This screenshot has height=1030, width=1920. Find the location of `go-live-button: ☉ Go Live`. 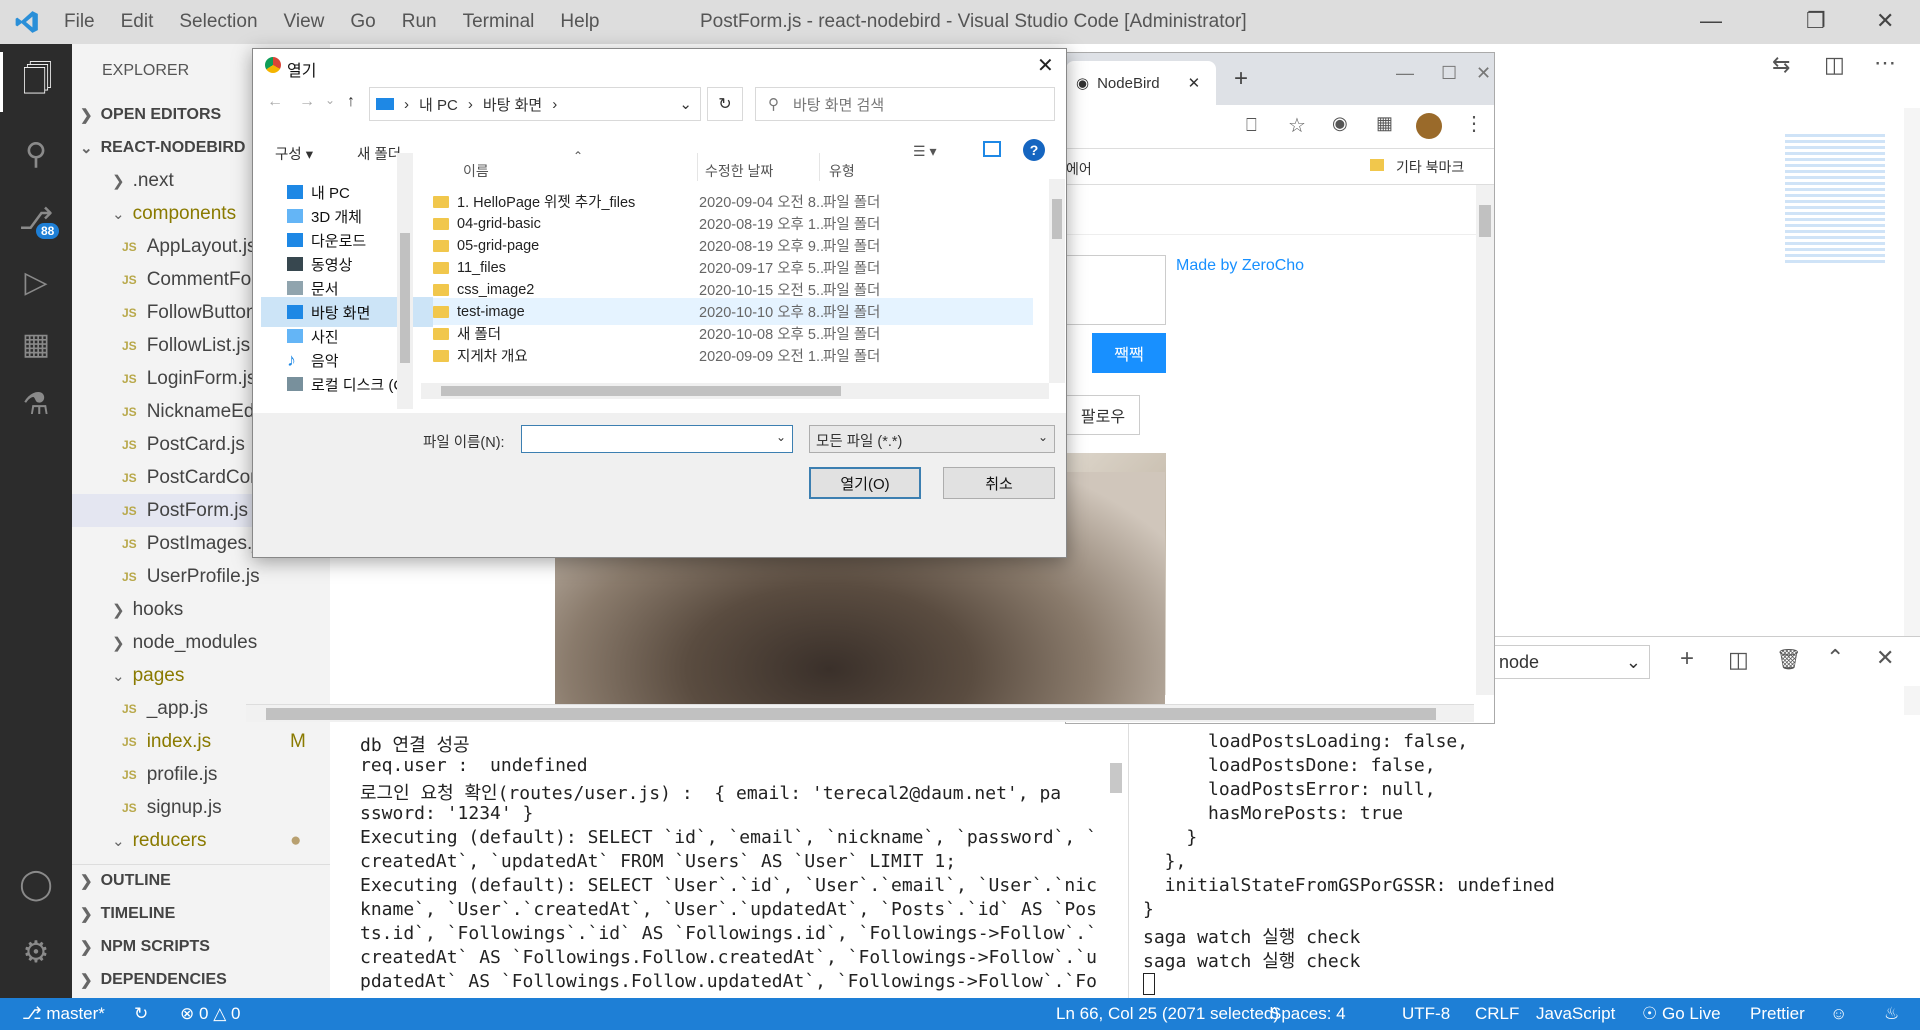

go-live-button: ☉ Go Live is located at coordinates (1681, 1014).